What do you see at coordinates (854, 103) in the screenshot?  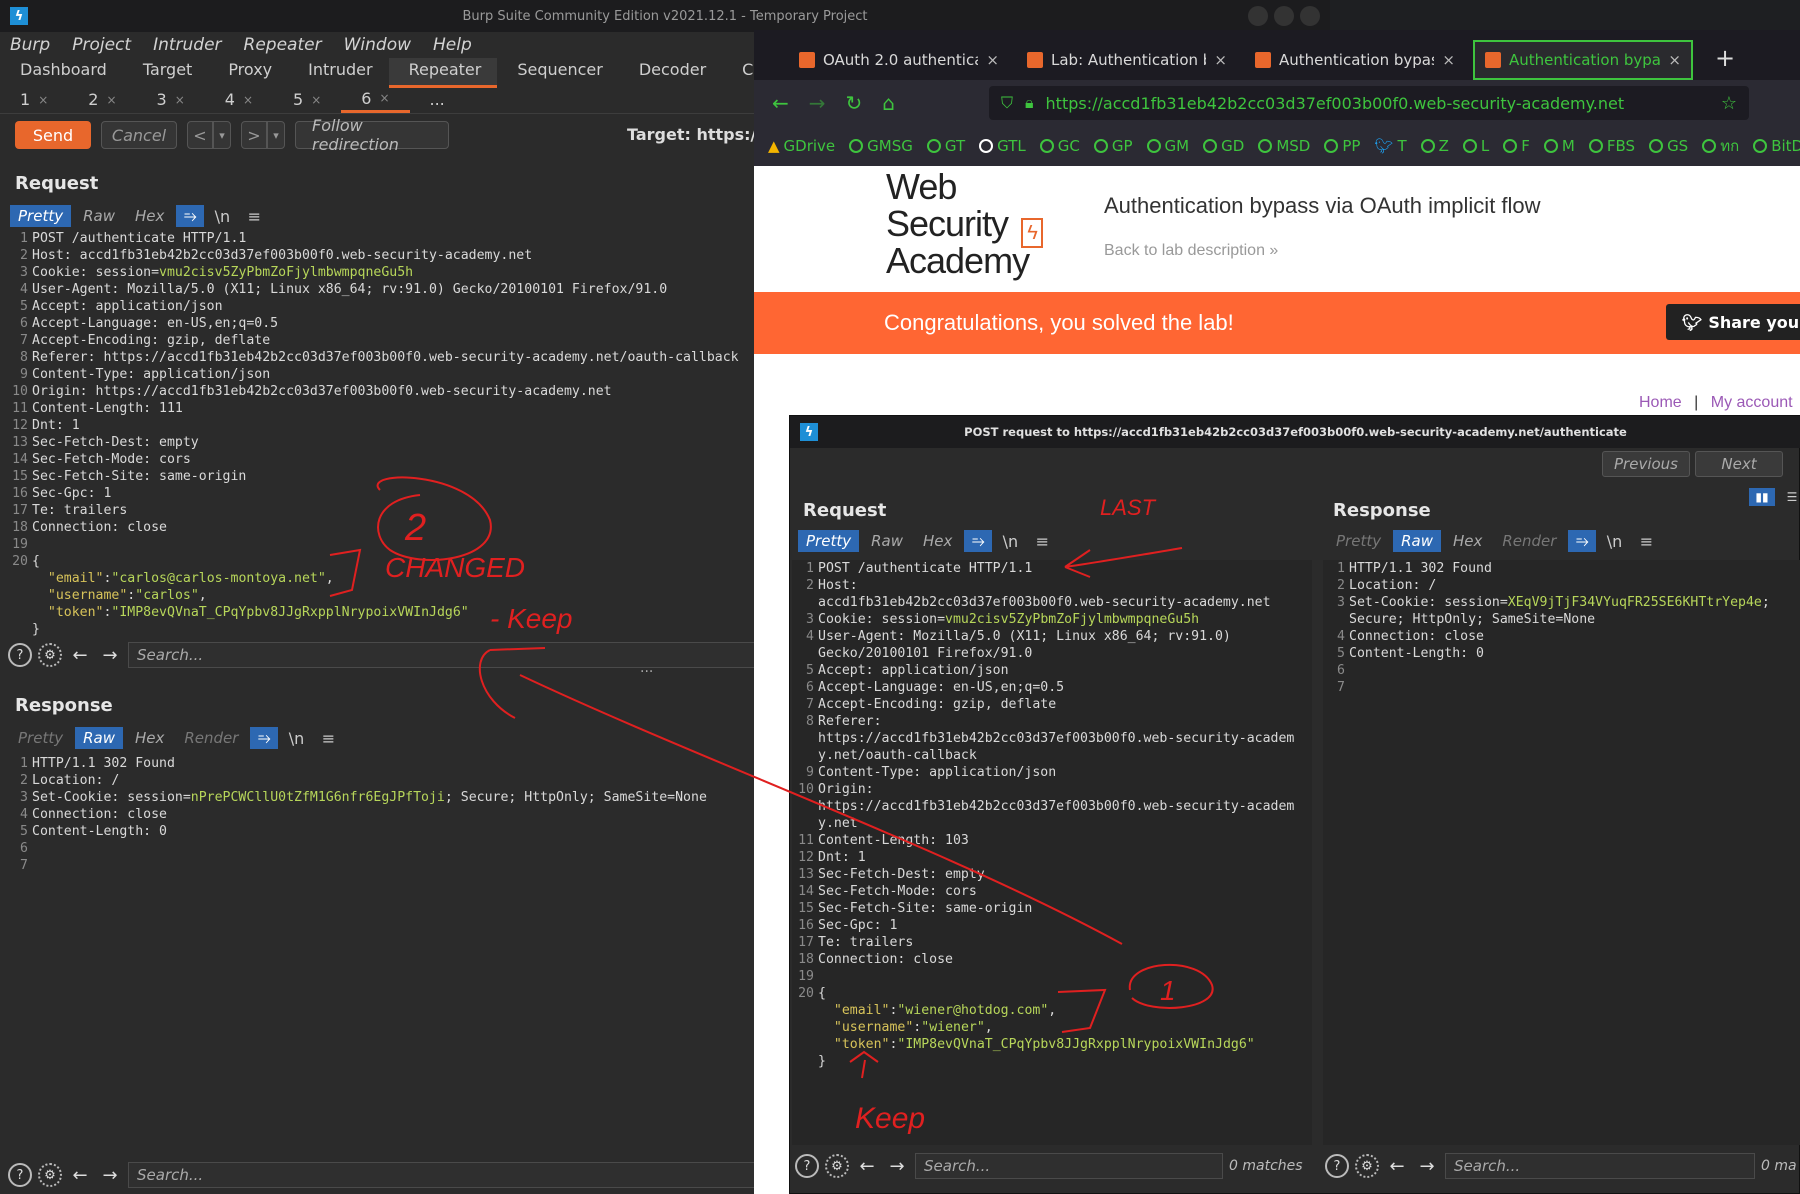 I see `reload-icon: ↻` at bounding box center [854, 103].